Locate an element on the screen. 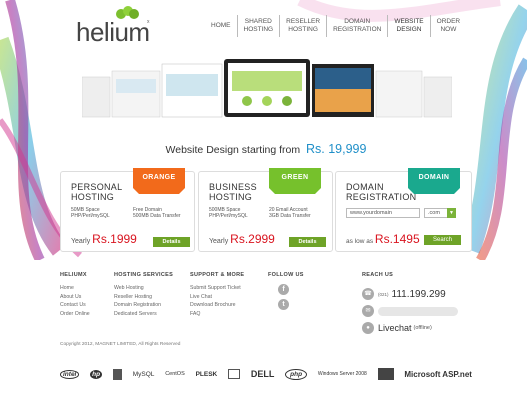  hero-tagline: Website Design starting from Rs. 19,999 is located at coordinates (266, 149).